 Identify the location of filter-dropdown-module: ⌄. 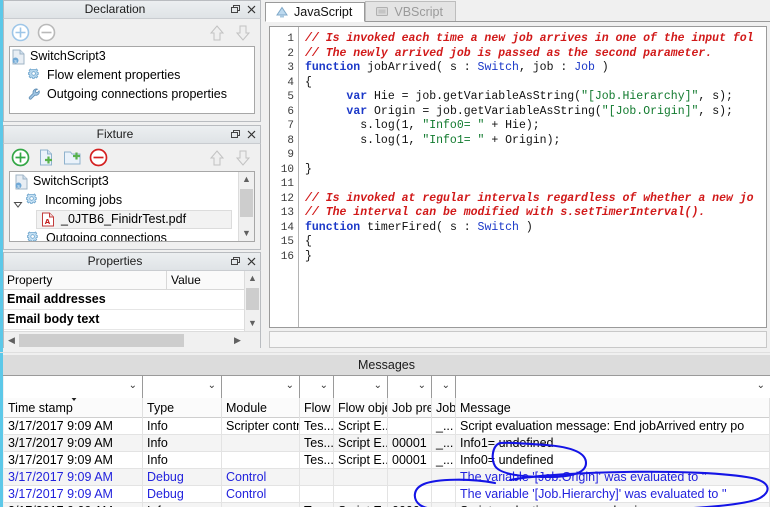
(261, 387).